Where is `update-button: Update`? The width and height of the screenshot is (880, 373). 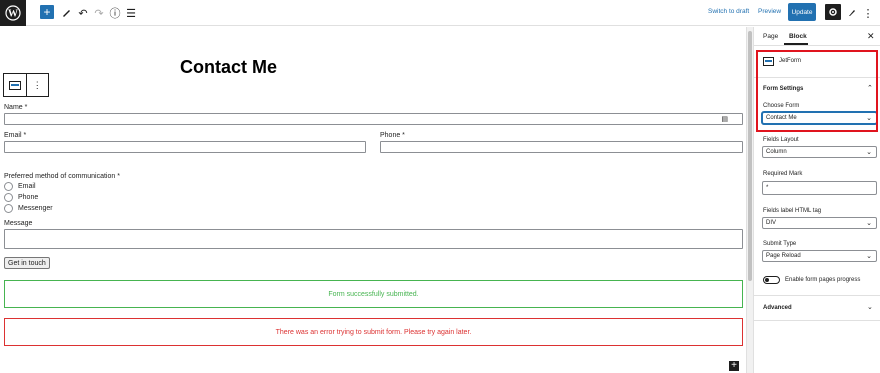 update-button: Update is located at coordinates (802, 12).